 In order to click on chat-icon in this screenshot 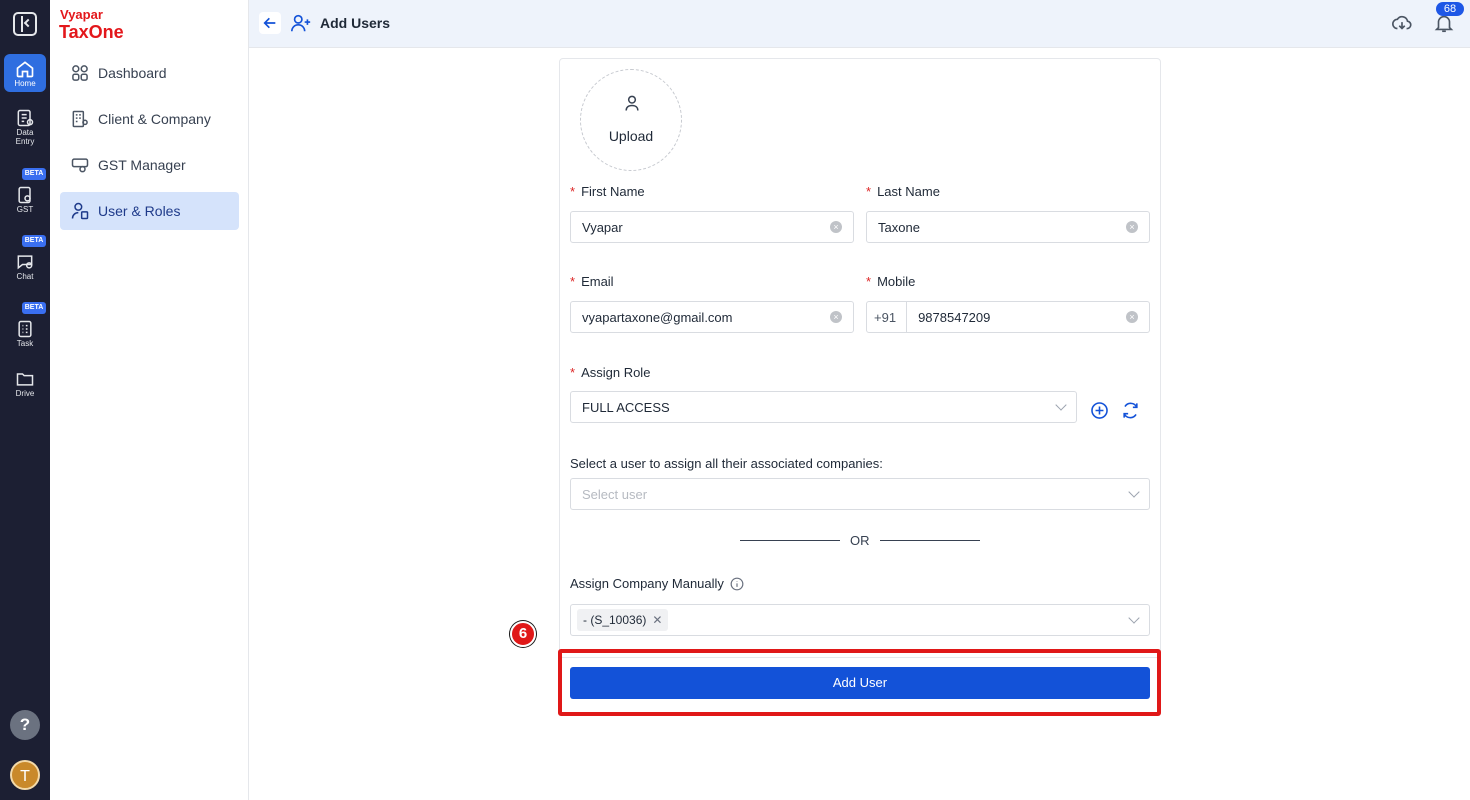, I will do `click(25, 262)`.